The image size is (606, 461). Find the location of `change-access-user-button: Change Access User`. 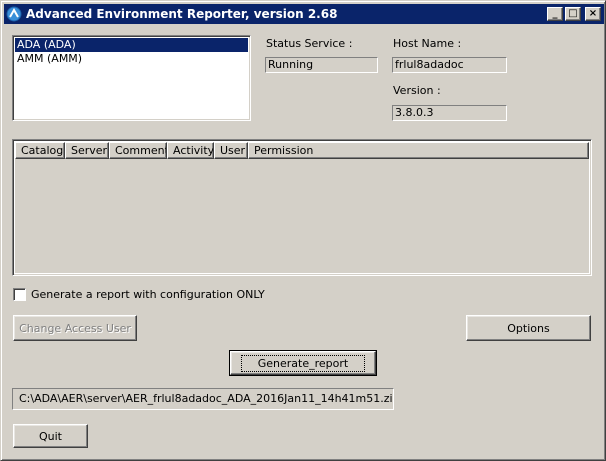

change-access-user-button: Change Access User is located at coordinates (75, 328).